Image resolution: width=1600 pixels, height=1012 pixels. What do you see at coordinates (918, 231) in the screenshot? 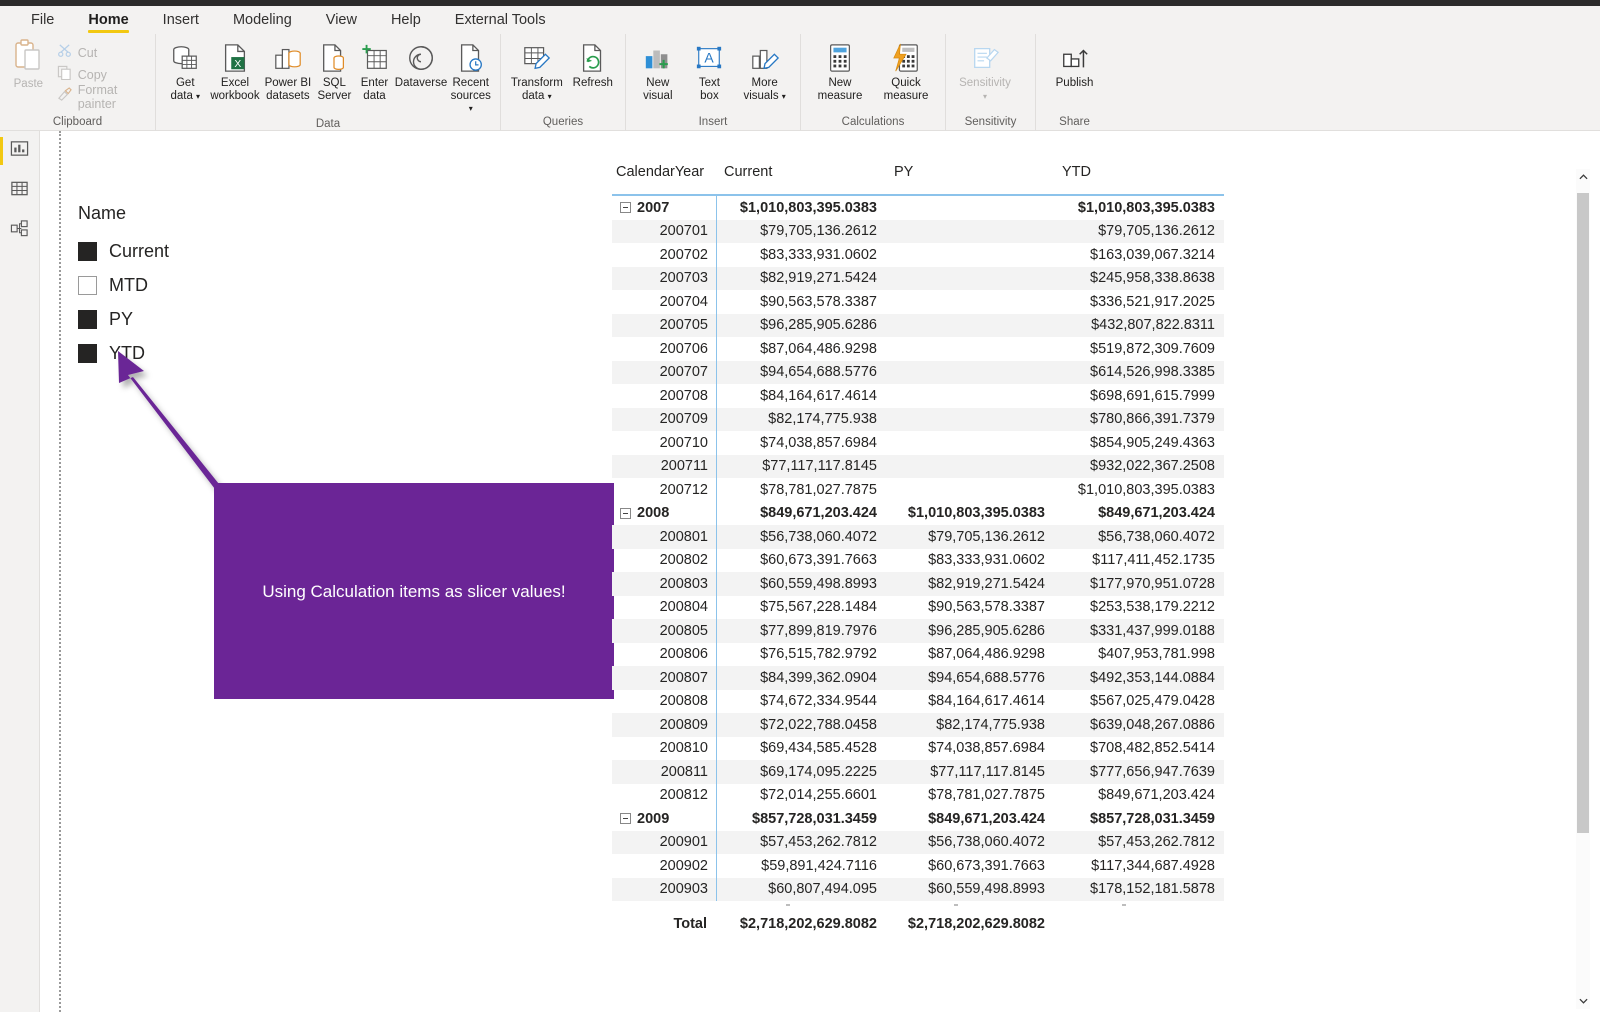
I see `matrix-month-row: 200701 $79,705,136.2612 $79,705,136.2612` at bounding box center [918, 231].